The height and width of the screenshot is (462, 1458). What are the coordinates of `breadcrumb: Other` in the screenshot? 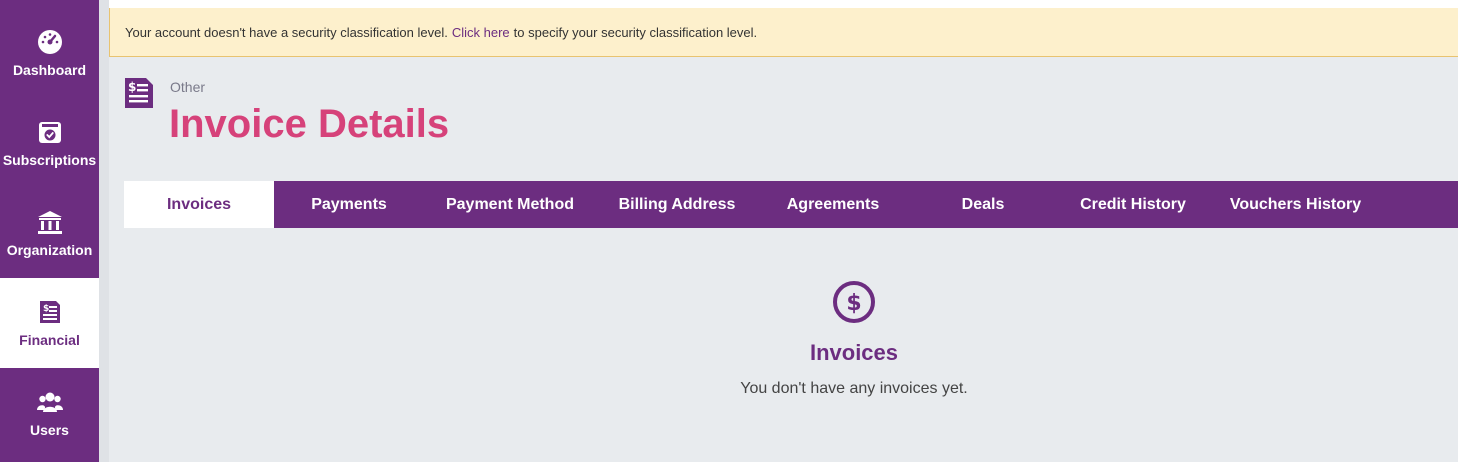 It's located at (188, 87).